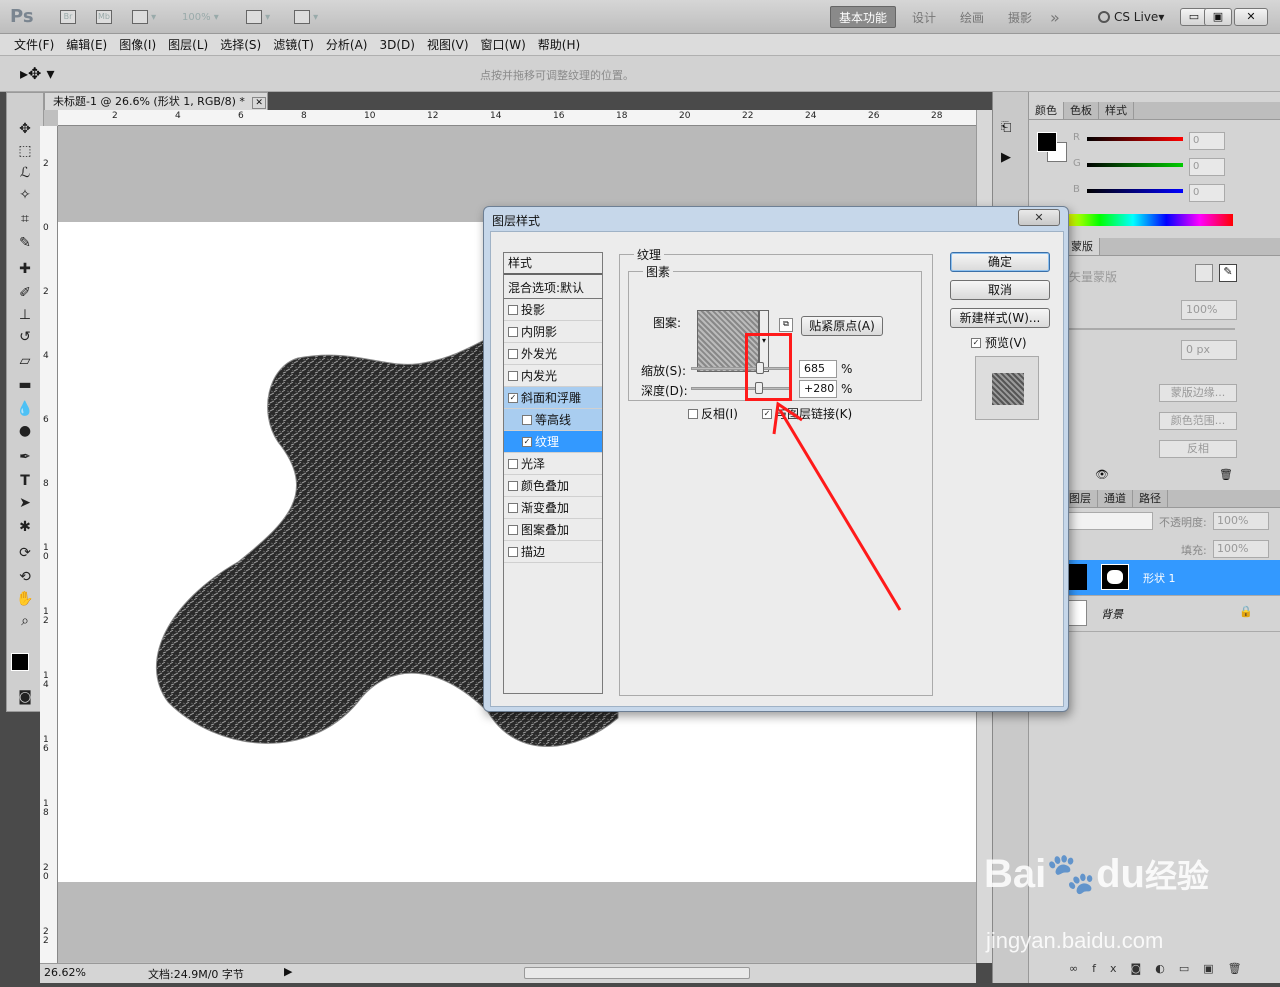 The height and width of the screenshot is (987, 1280). I want to click on blend-mode-select, so click(1110, 521).